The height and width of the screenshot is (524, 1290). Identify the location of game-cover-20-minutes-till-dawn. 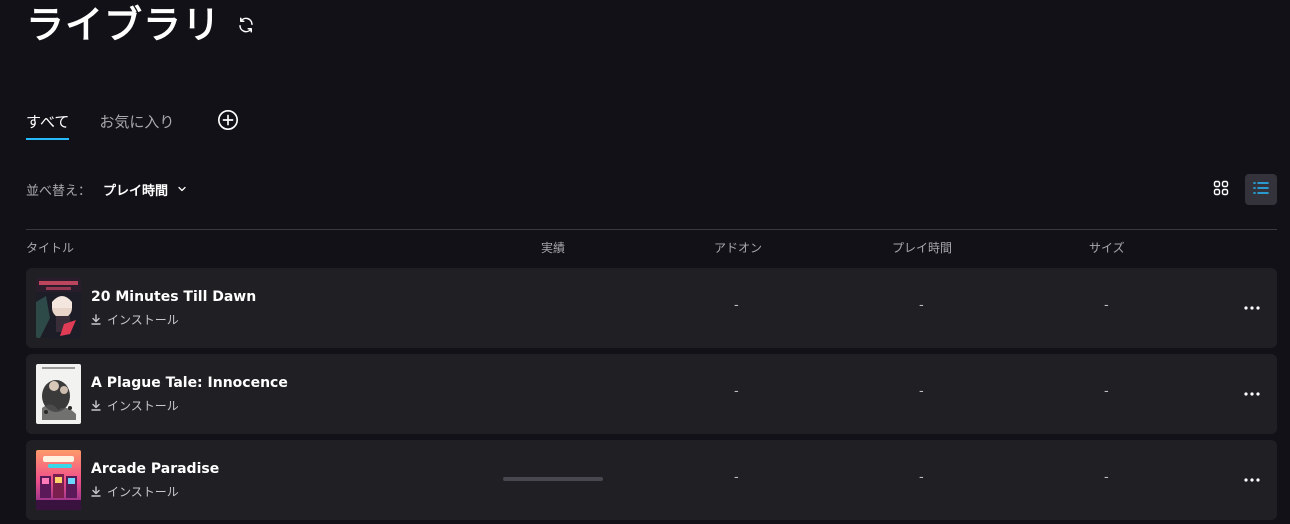
(58, 308).